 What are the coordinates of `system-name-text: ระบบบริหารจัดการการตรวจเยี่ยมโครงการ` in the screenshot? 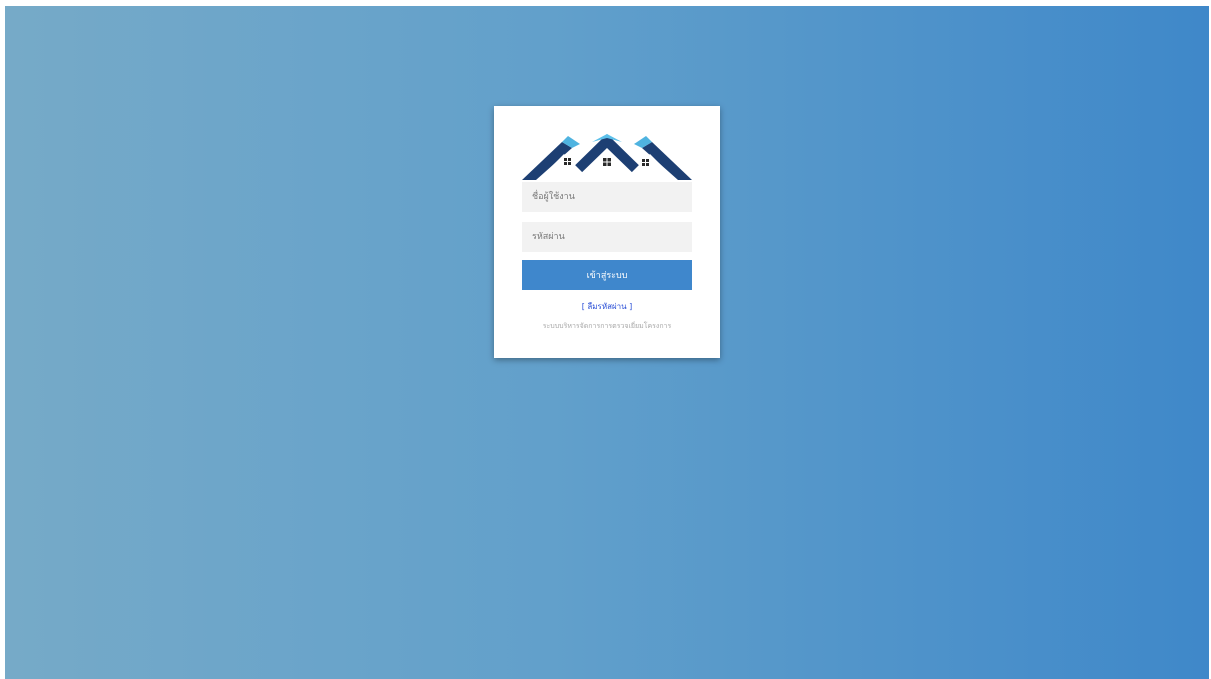 It's located at (607, 326).